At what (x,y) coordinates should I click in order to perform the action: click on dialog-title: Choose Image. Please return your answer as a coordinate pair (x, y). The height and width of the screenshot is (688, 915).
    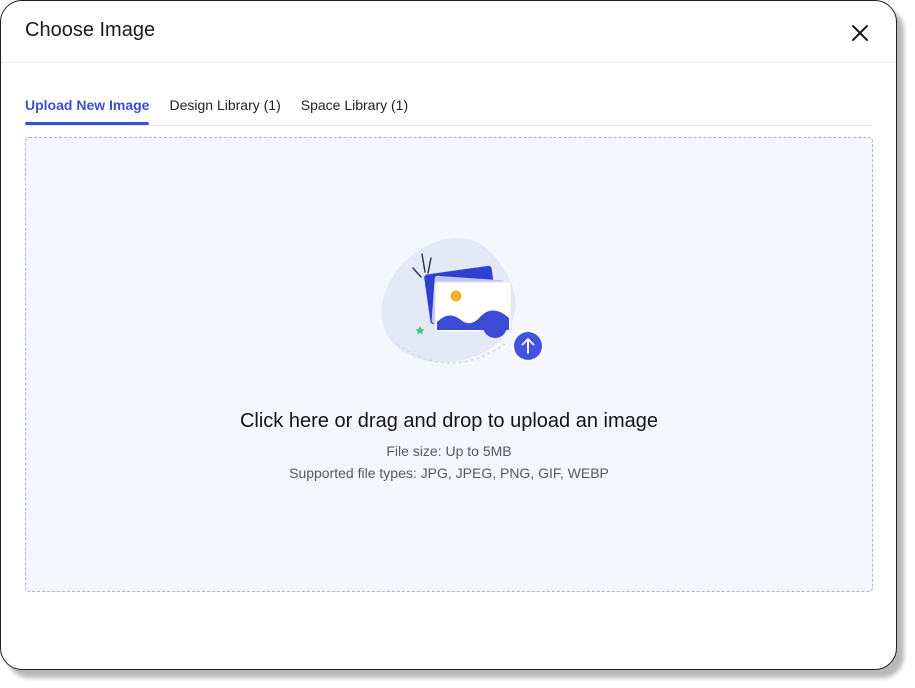
    Looking at the image, I should click on (90, 30).